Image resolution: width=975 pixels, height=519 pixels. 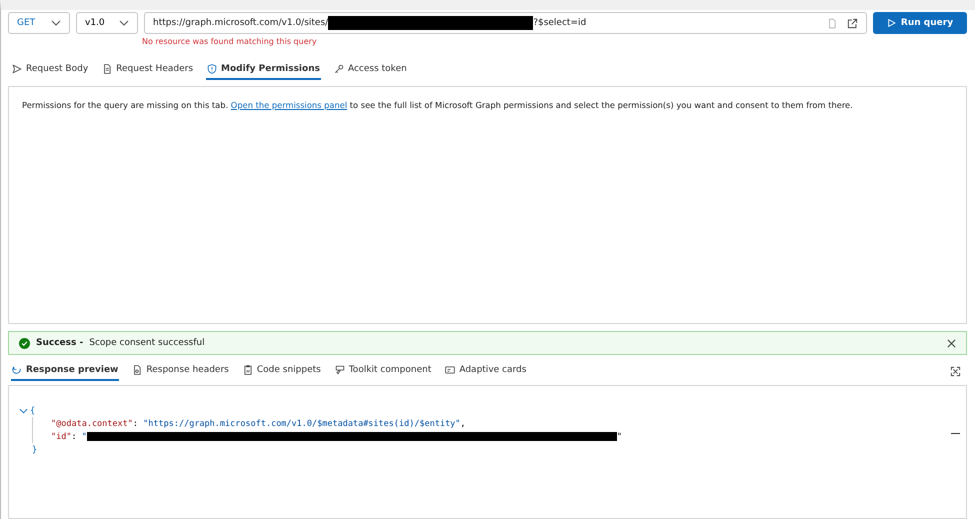 I want to click on shield-icon, so click(x=212, y=69).